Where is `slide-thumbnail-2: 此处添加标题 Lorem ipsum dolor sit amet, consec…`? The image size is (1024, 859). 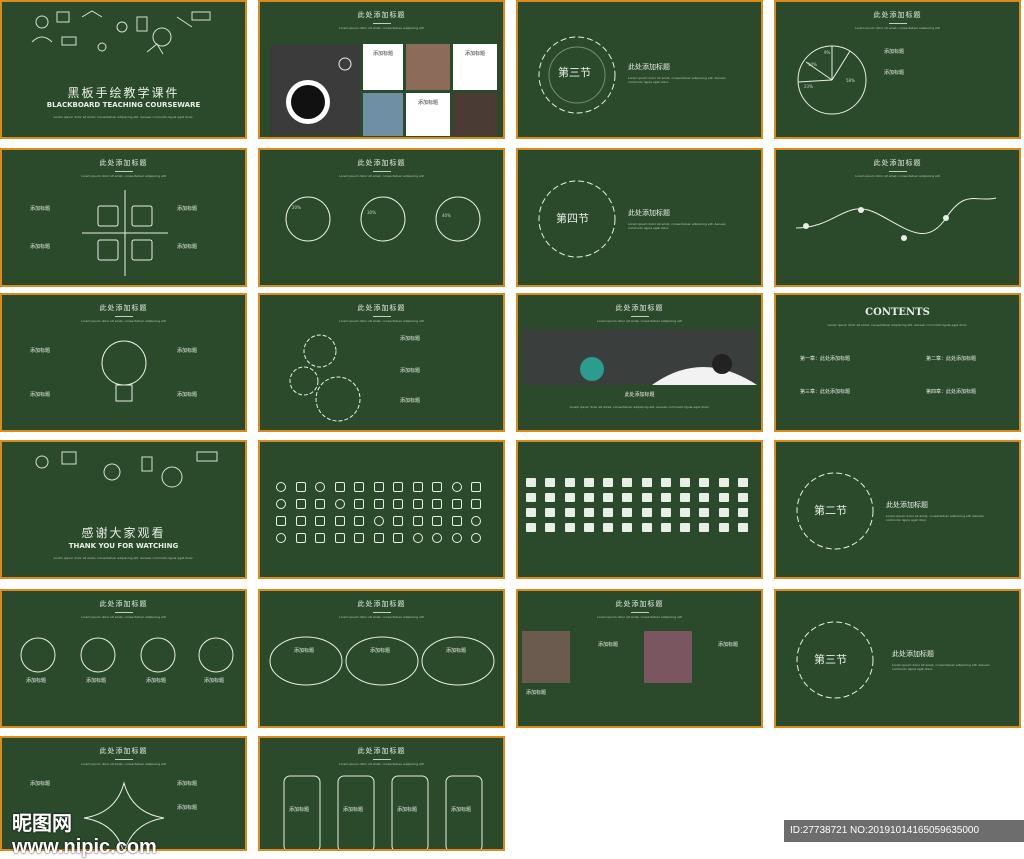 slide-thumbnail-2: 此处添加标题 Lorem ipsum dolor sit amet, consec… is located at coordinates (381, 69).